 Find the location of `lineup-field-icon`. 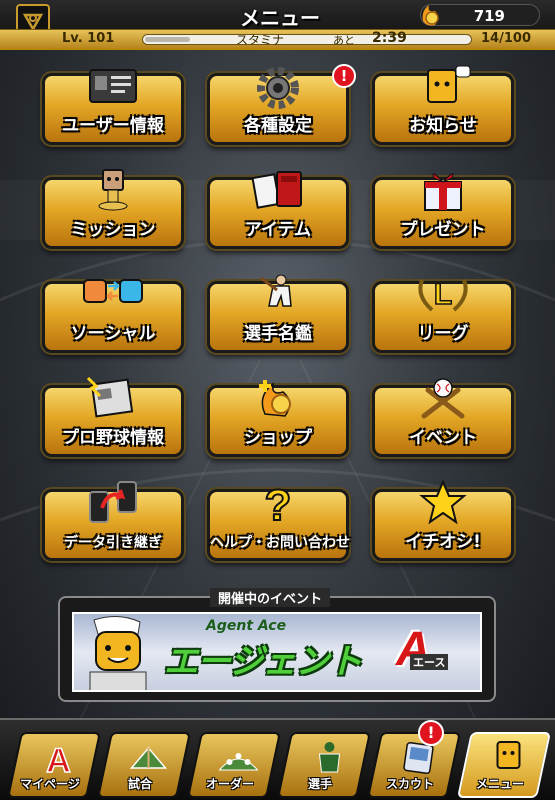

lineup-field-icon is located at coordinates (238, 762).